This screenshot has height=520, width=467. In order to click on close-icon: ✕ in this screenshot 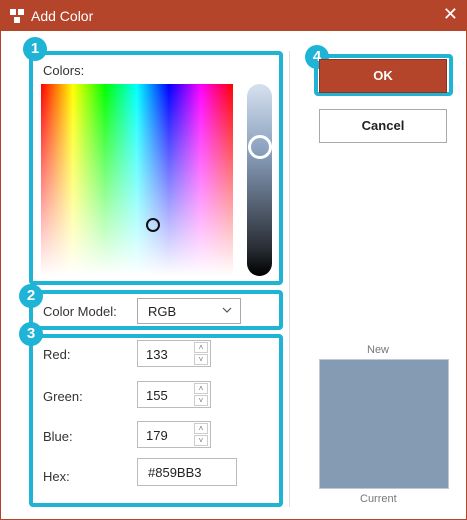, I will do `click(450, 14)`.